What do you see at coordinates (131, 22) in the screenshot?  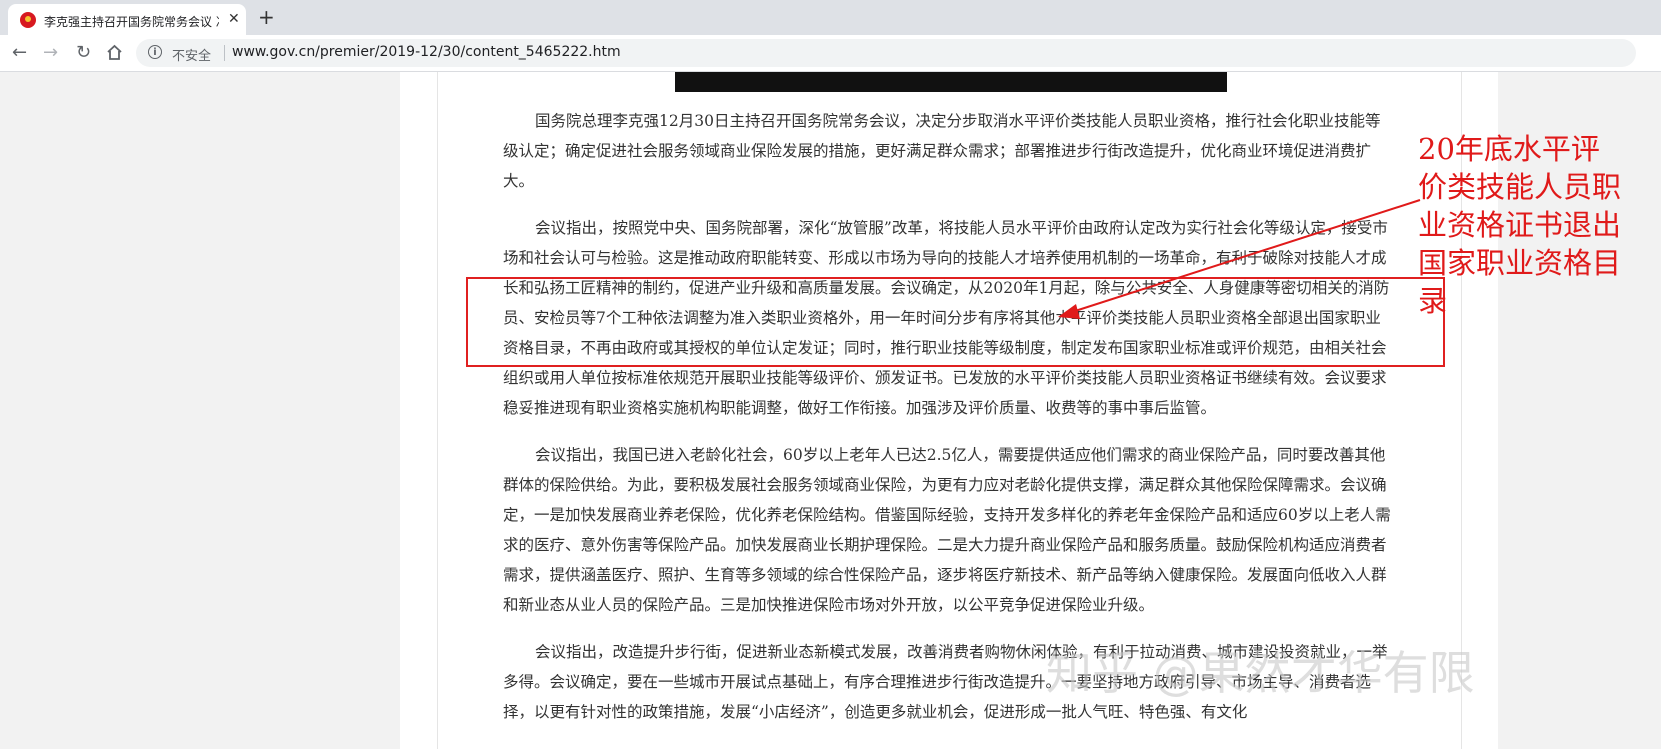 I see `tab-title: 李克强主持召开国务院常务会议 决` at bounding box center [131, 22].